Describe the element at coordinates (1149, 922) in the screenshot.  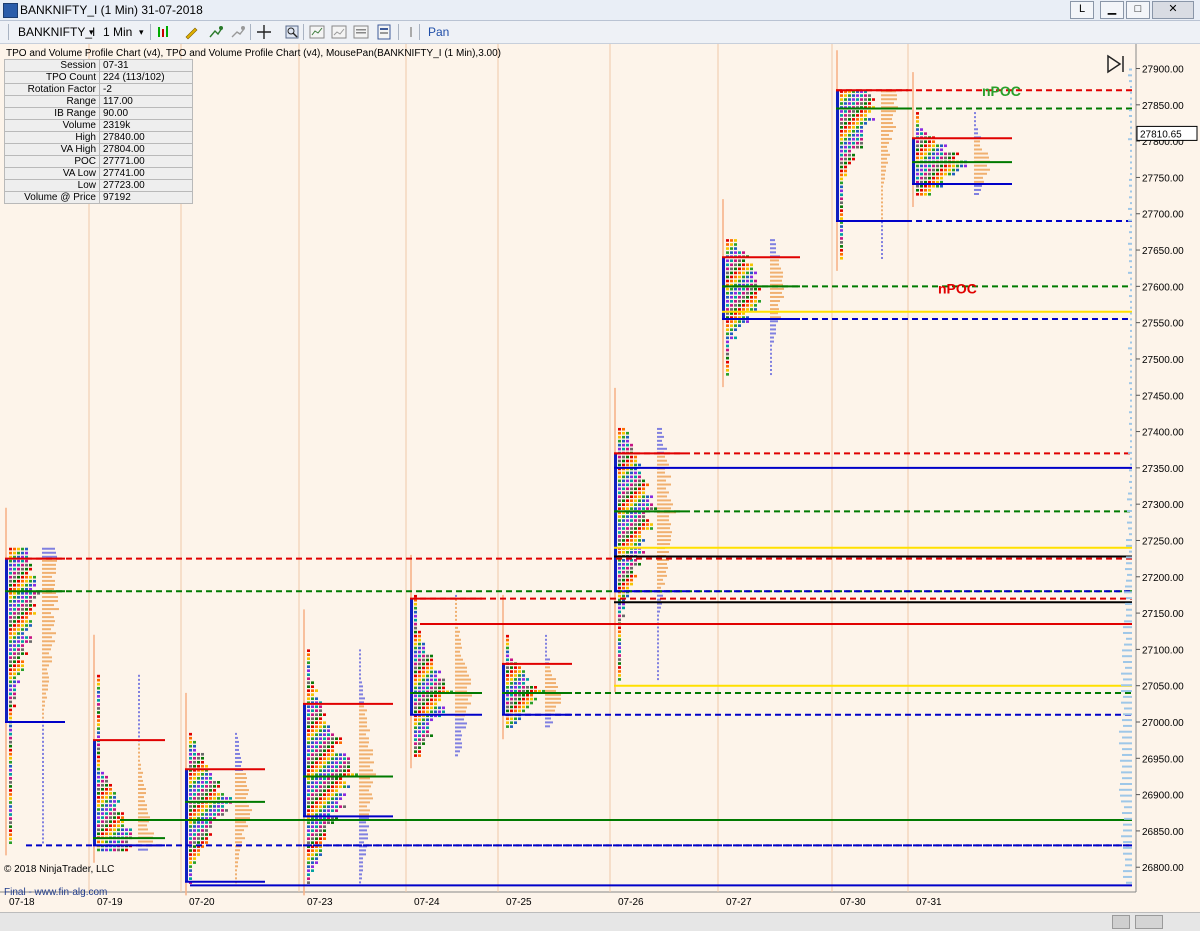
I see `scroll-thumb-right` at that location.